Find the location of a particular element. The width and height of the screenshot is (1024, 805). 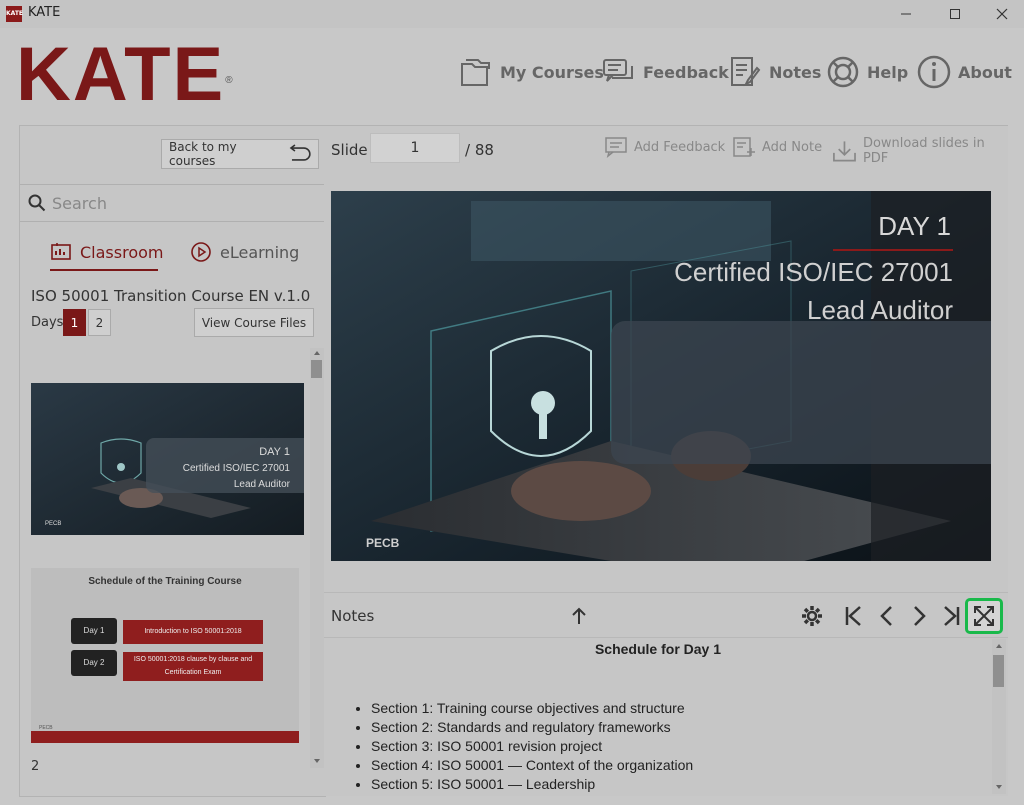

notes-scrollbar is located at coordinates (999, 716).